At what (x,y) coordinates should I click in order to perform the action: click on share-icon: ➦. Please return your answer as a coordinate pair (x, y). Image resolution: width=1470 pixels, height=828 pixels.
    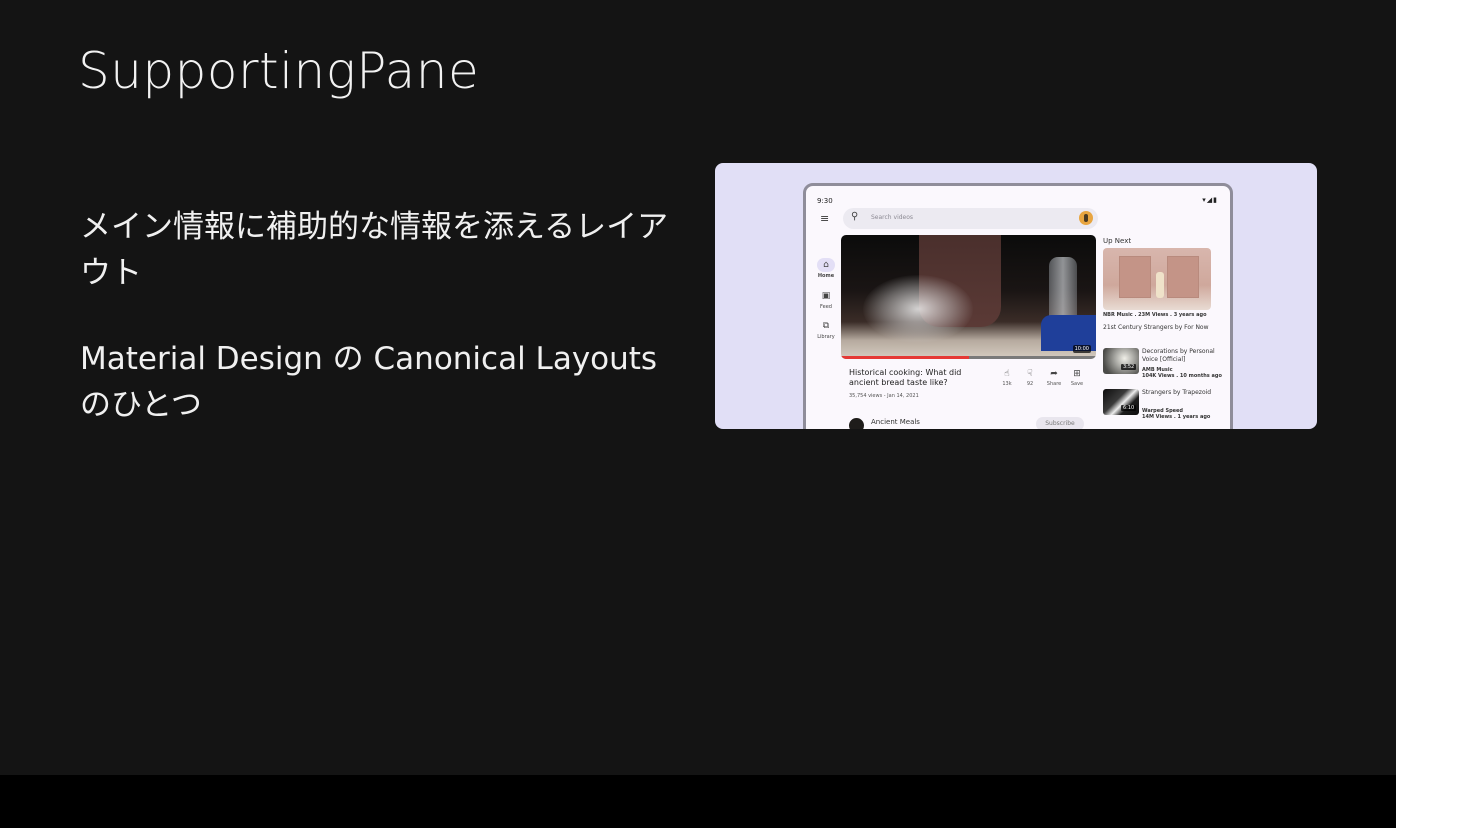
    Looking at the image, I should click on (1054, 374).